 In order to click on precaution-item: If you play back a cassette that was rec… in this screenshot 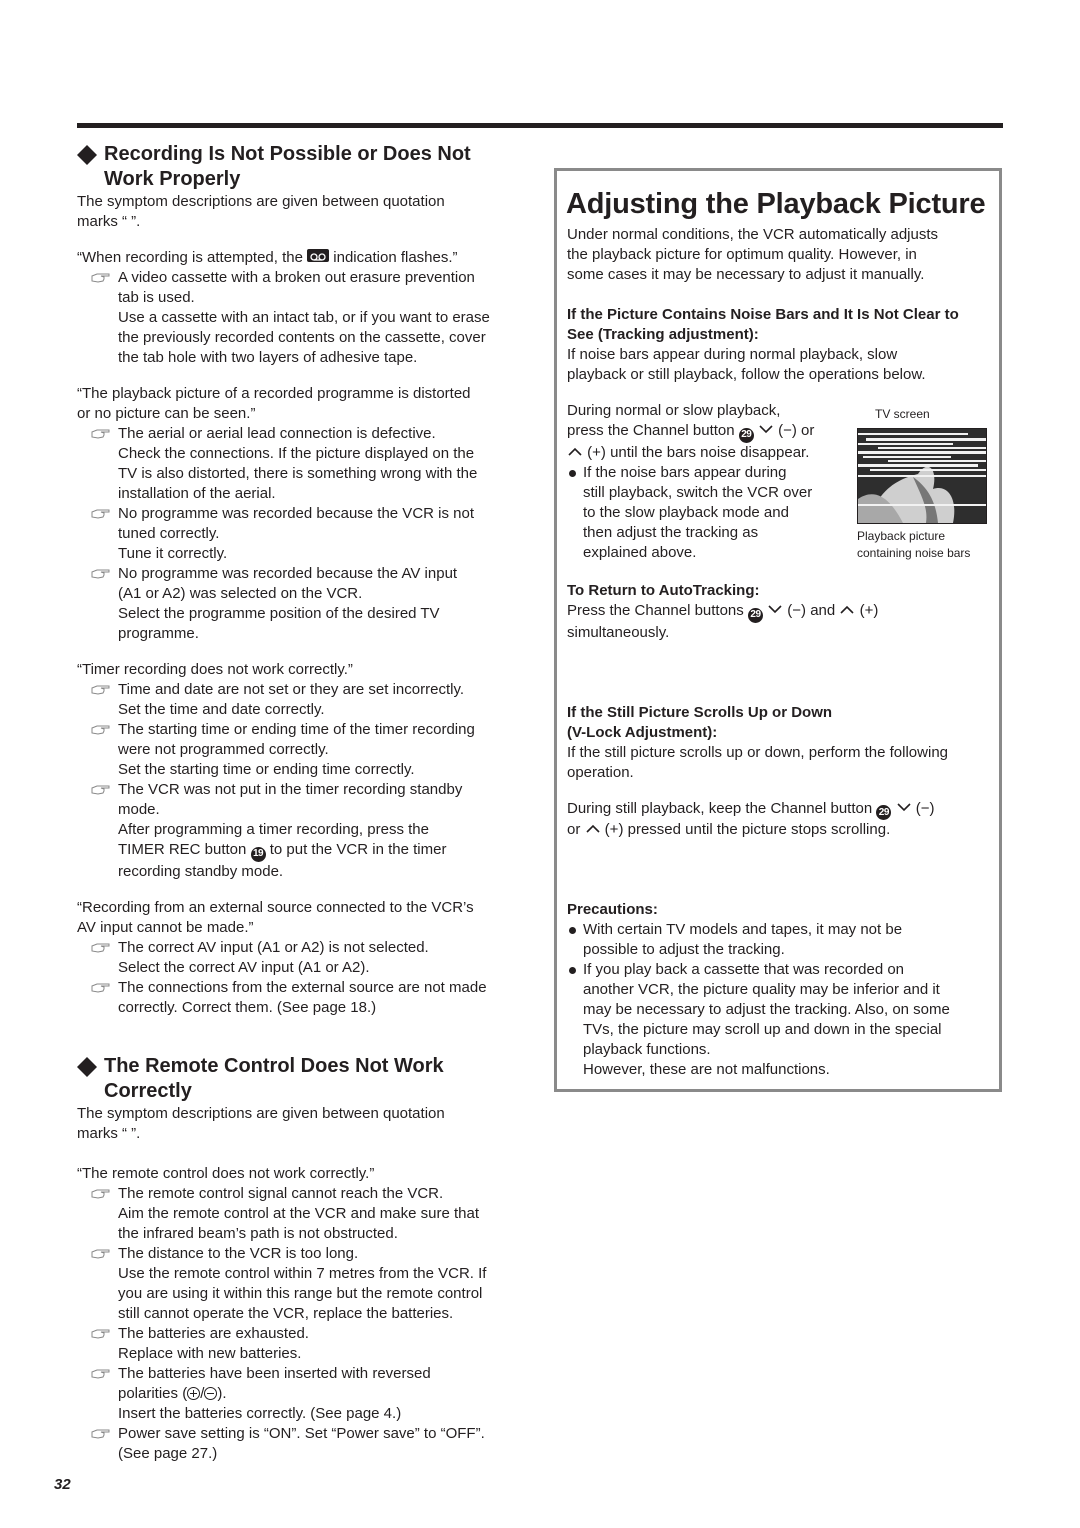, I will do `click(779, 1020)`.